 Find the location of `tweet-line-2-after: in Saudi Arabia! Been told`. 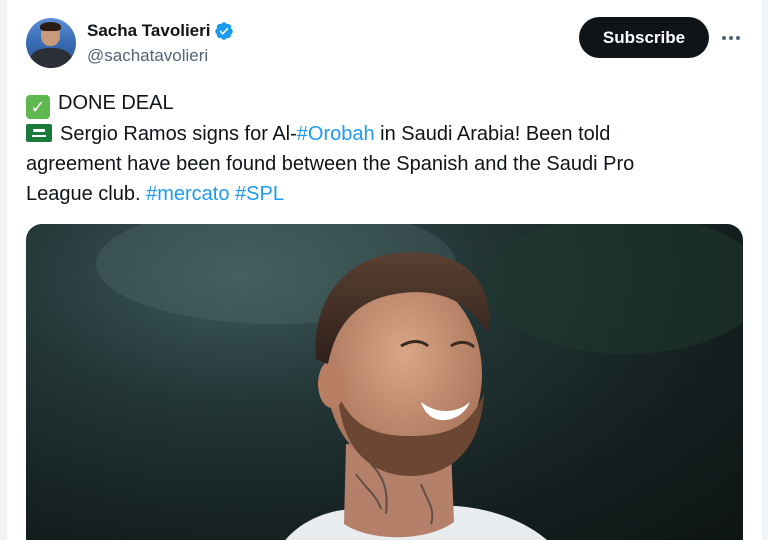

tweet-line-2-after: in Saudi Arabia! Been told is located at coordinates (492, 134).